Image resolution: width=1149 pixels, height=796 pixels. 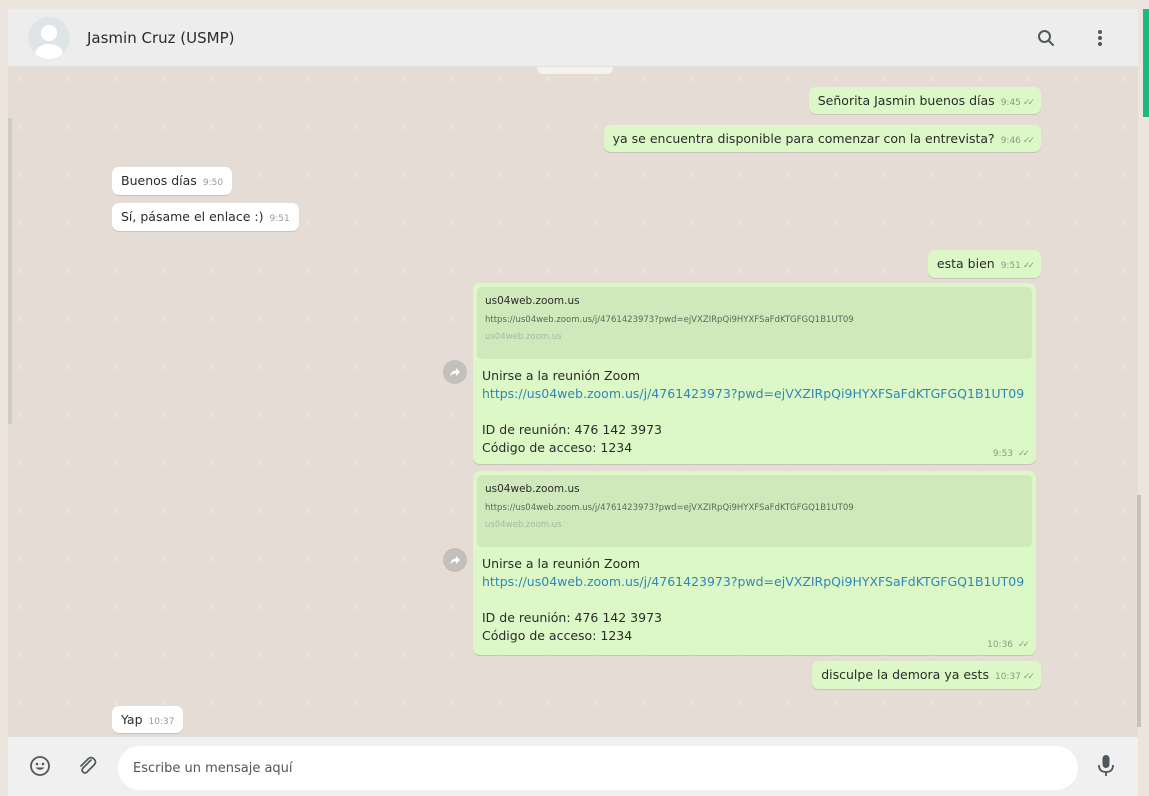 I want to click on avatar-head-shape, so click(x=49, y=32).